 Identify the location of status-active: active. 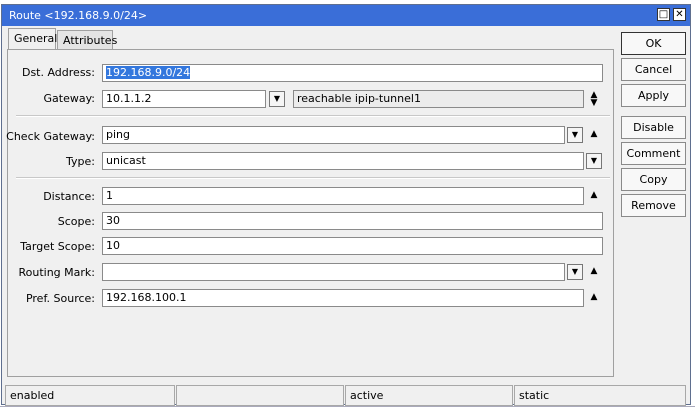
(429, 395).